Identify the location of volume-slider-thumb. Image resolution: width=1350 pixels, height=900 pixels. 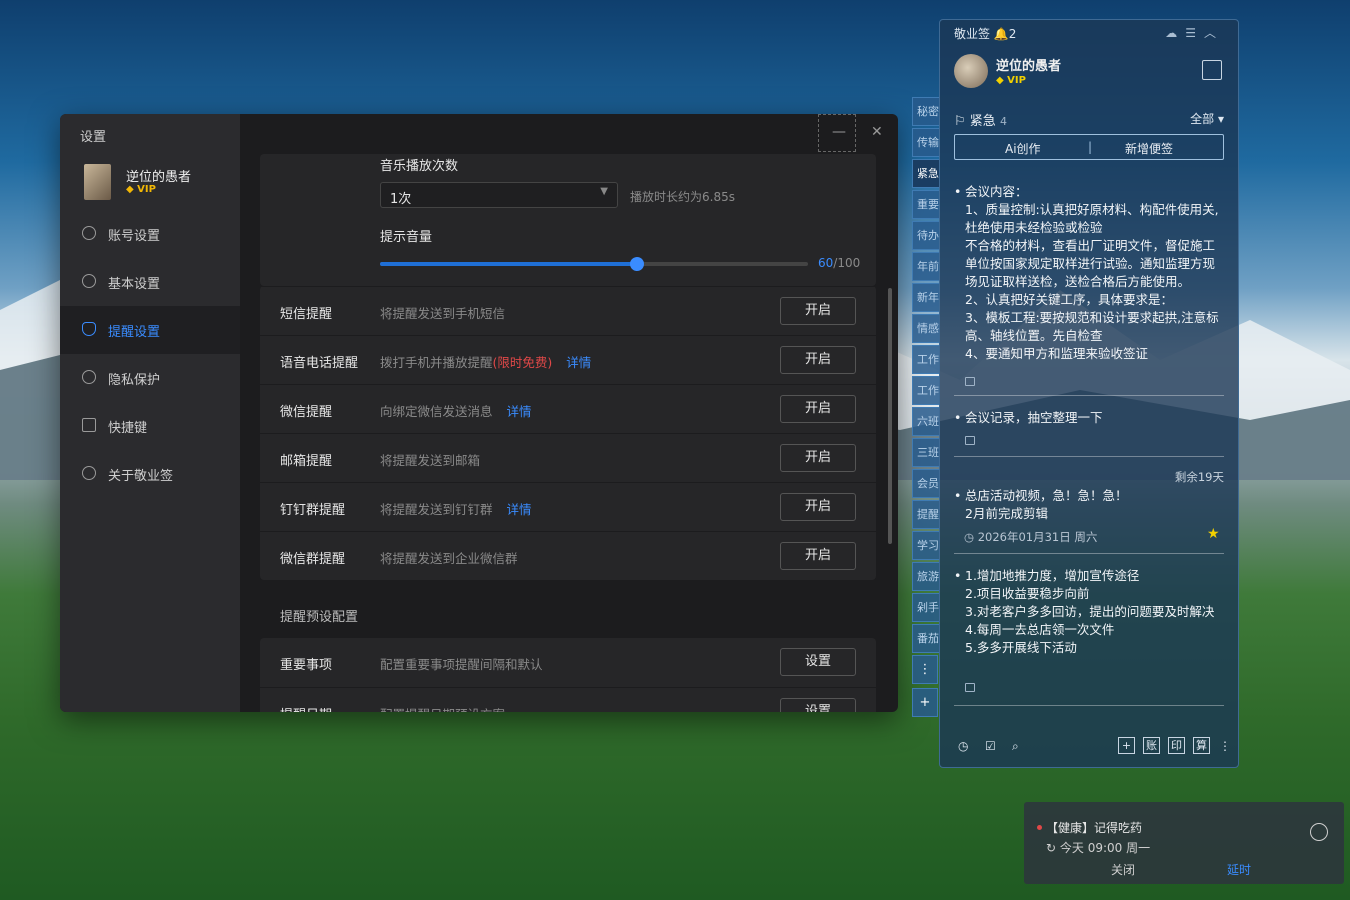
(636, 264).